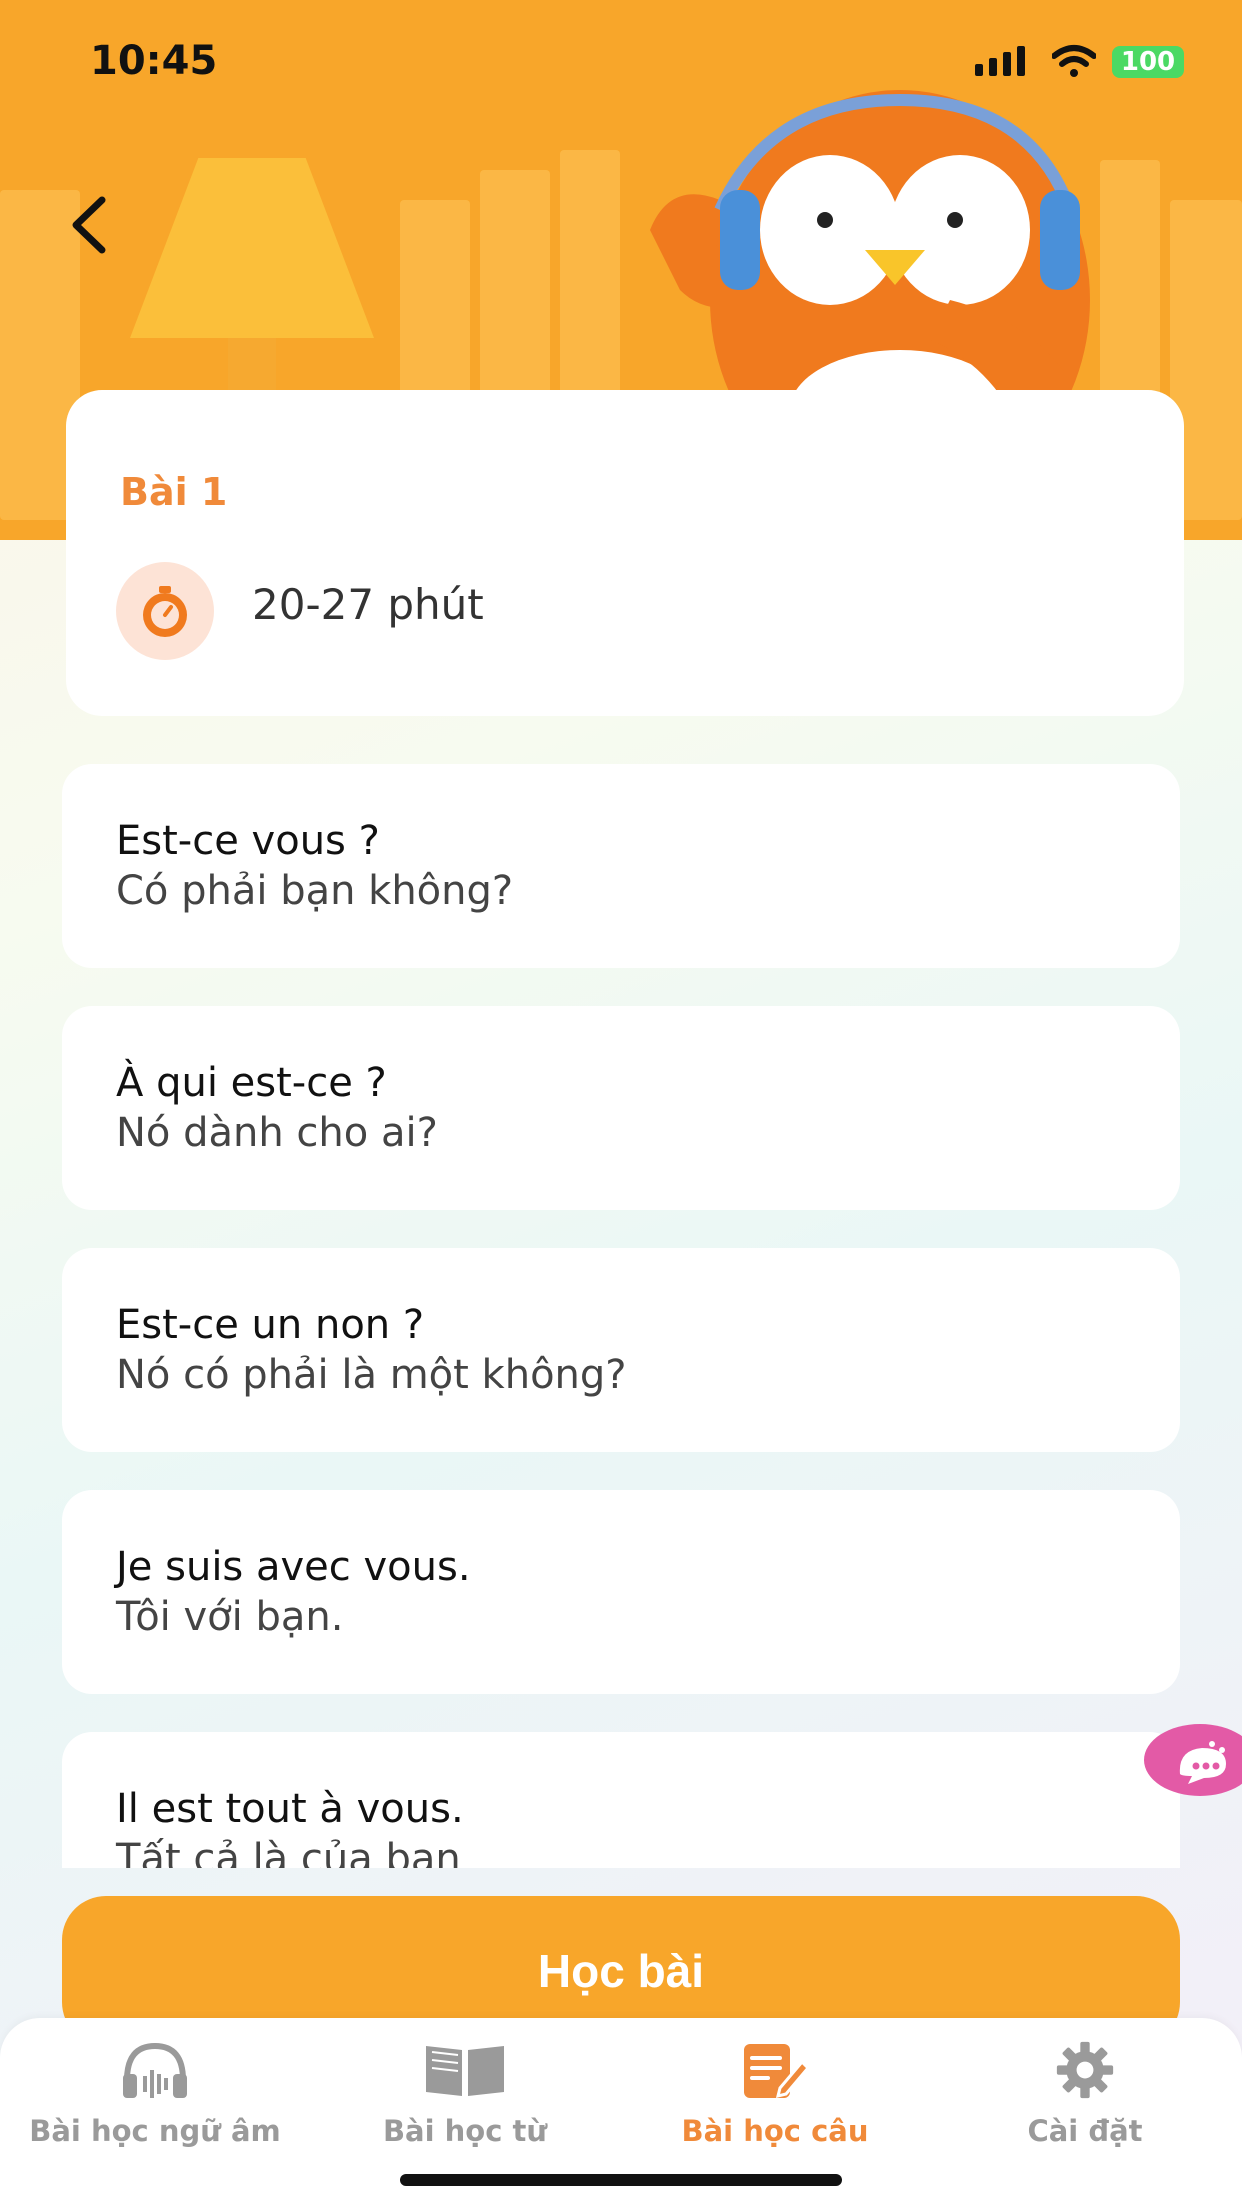  What do you see at coordinates (1085, 2101) in the screenshot?
I see `tab-settings: Cài đặt` at bounding box center [1085, 2101].